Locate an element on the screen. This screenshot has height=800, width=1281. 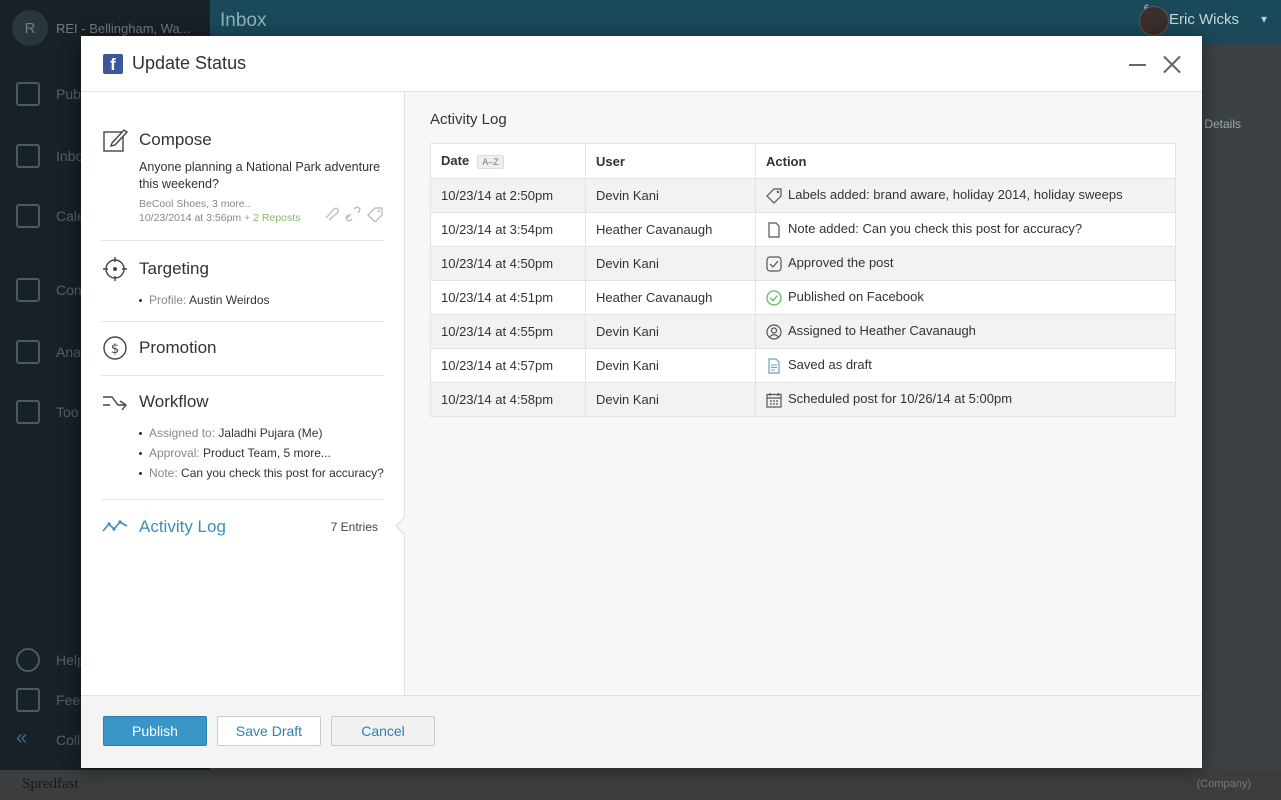
activity-log-nav-title: Activity Log is located at coordinates (182, 526).